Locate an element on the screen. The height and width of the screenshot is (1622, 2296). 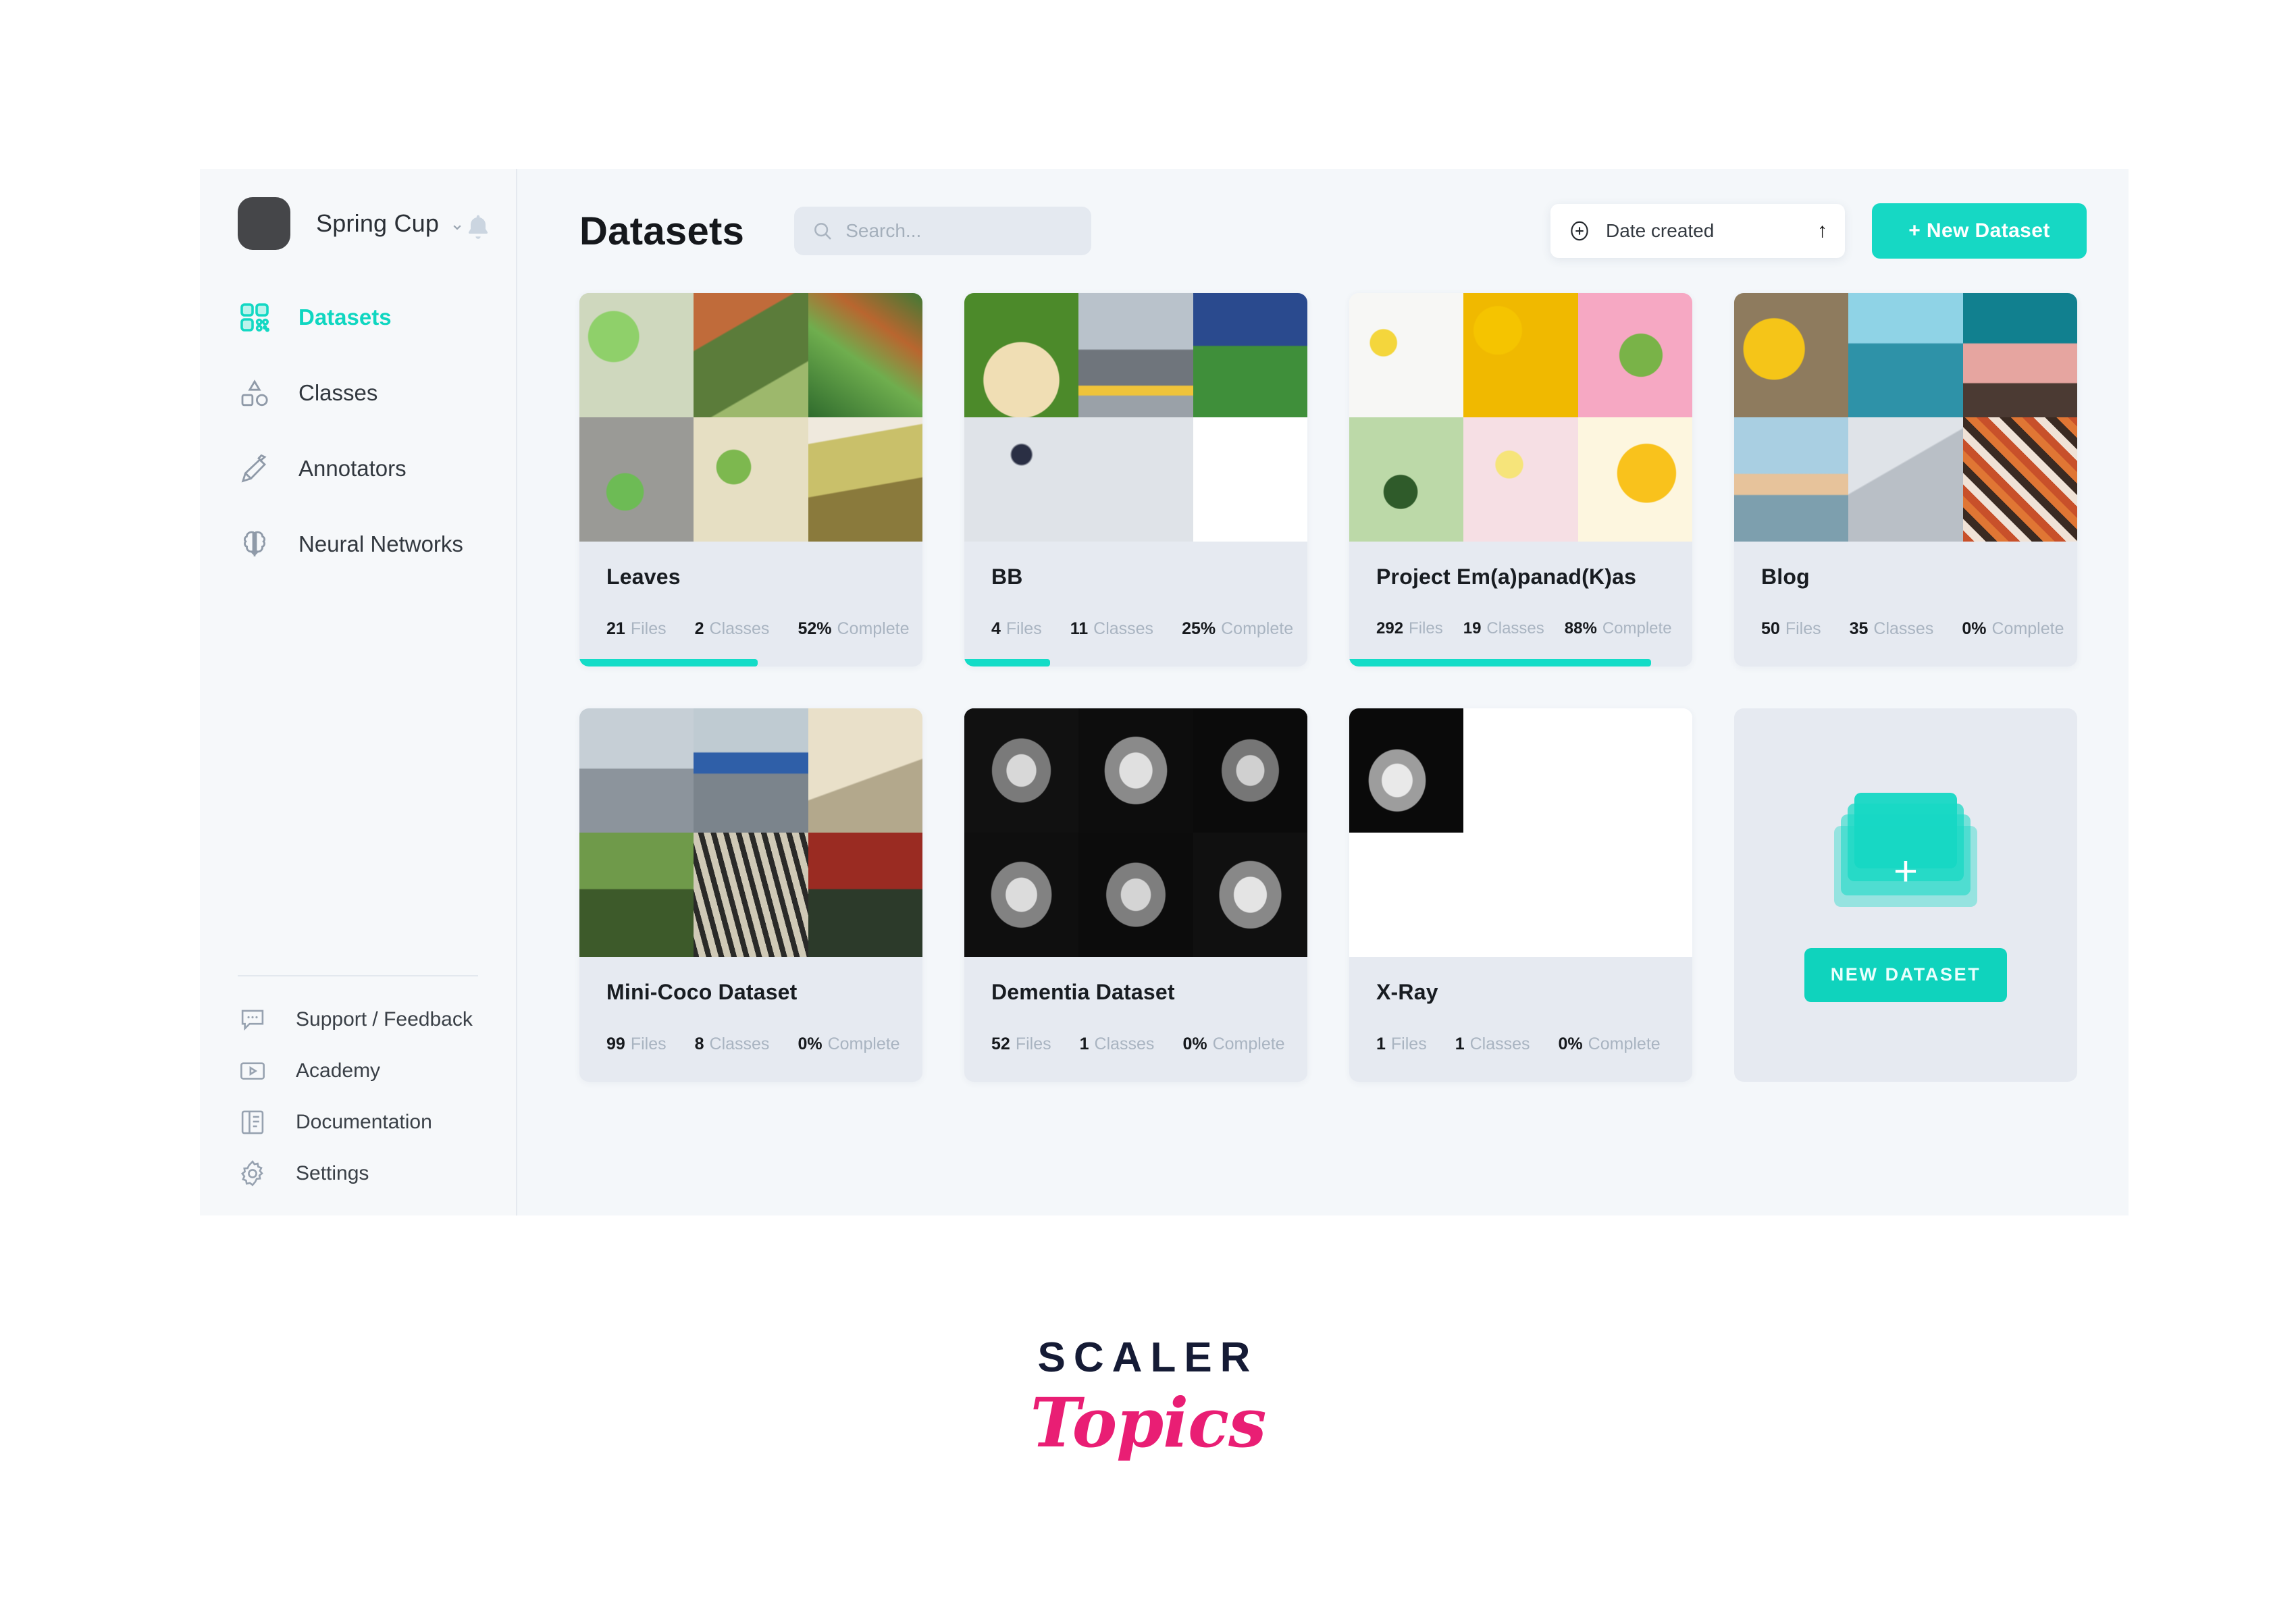
dataset-card: X-Ray 1 Files 1 Classes 0% Complete is located at coordinates (1520, 895).